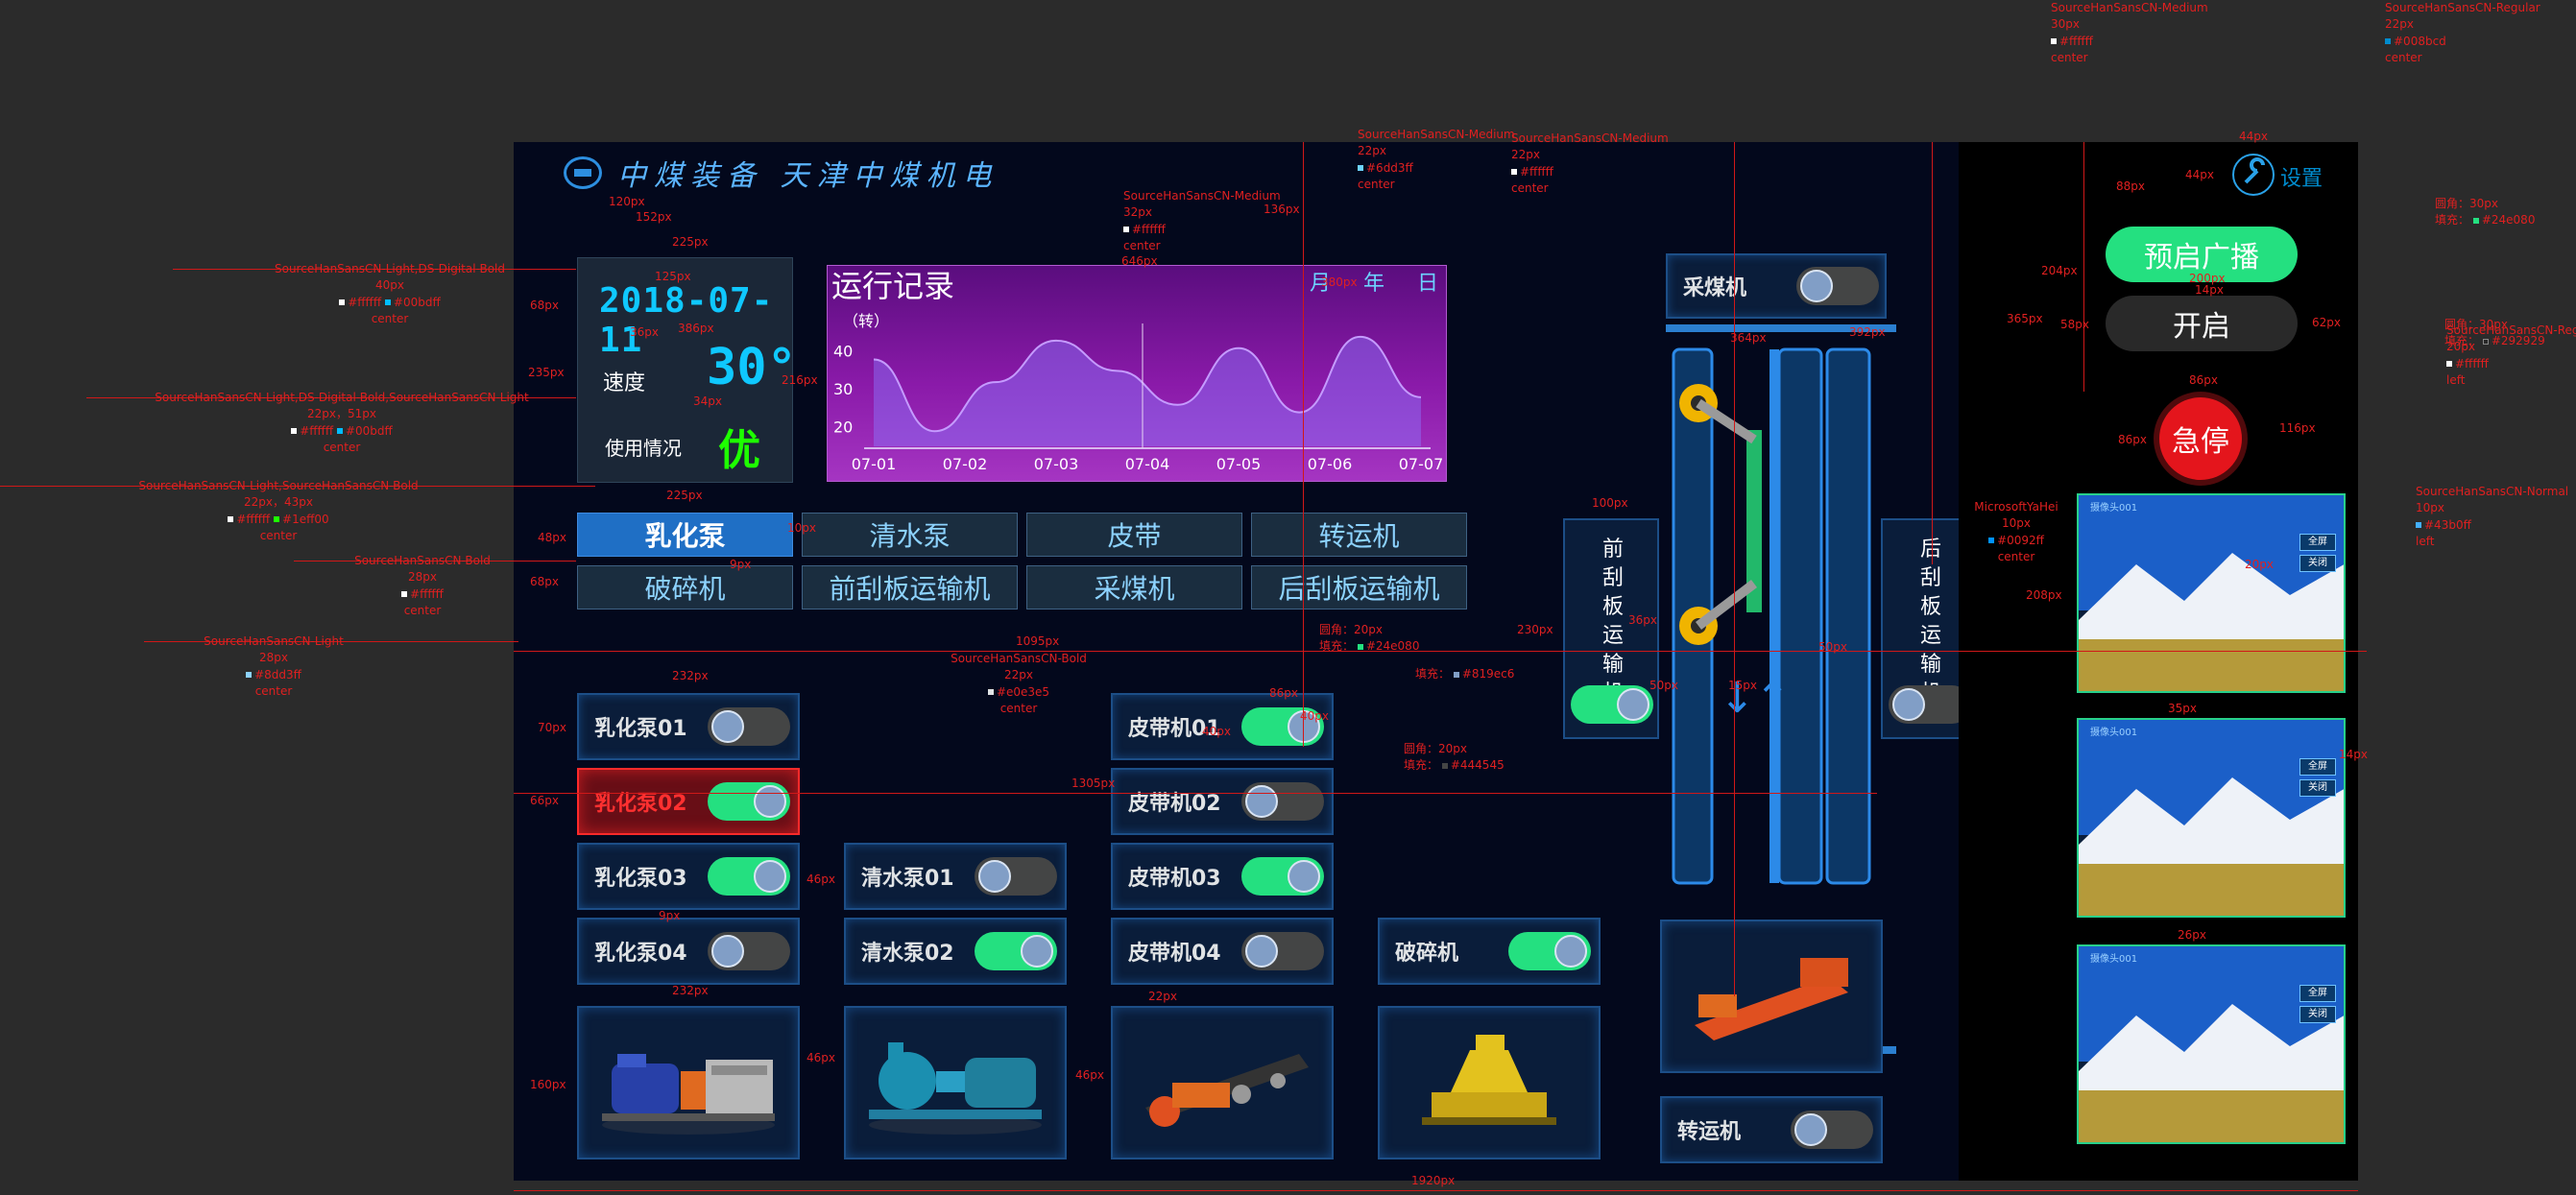 The width and height of the screenshot is (2576, 1195). What do you see at coordinates (422, 586) in the screenshot?
I see `spec-active-tab: SourceHanSansCN-Bold 28px #ffffff center` at bounding box center [422, 586].